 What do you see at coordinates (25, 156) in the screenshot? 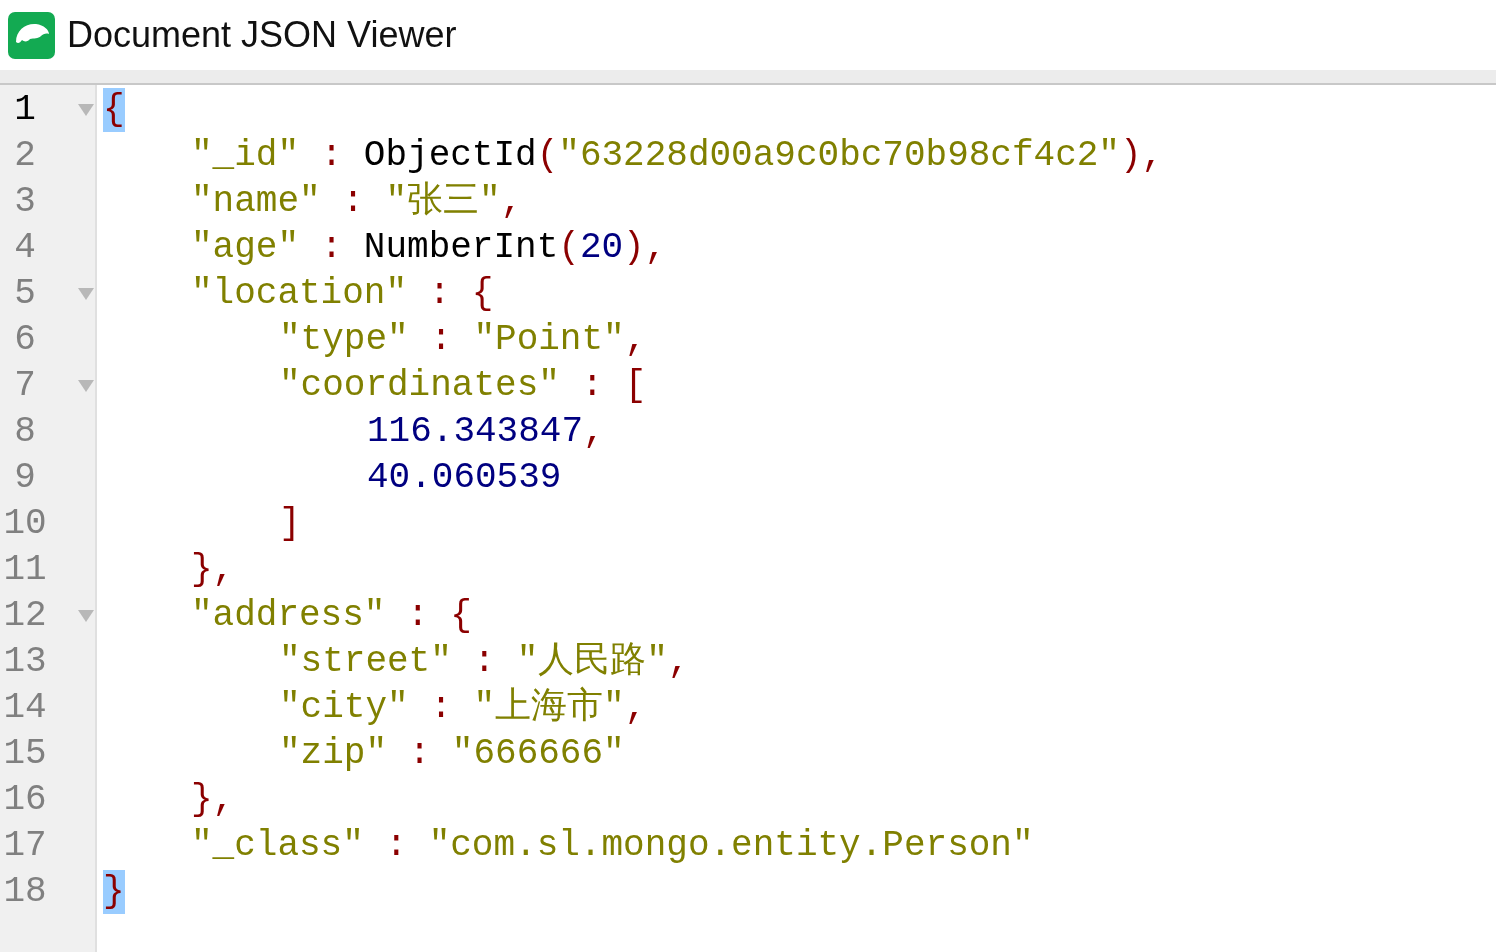
I see `line-number: 2` at bounding box center [25, 156].